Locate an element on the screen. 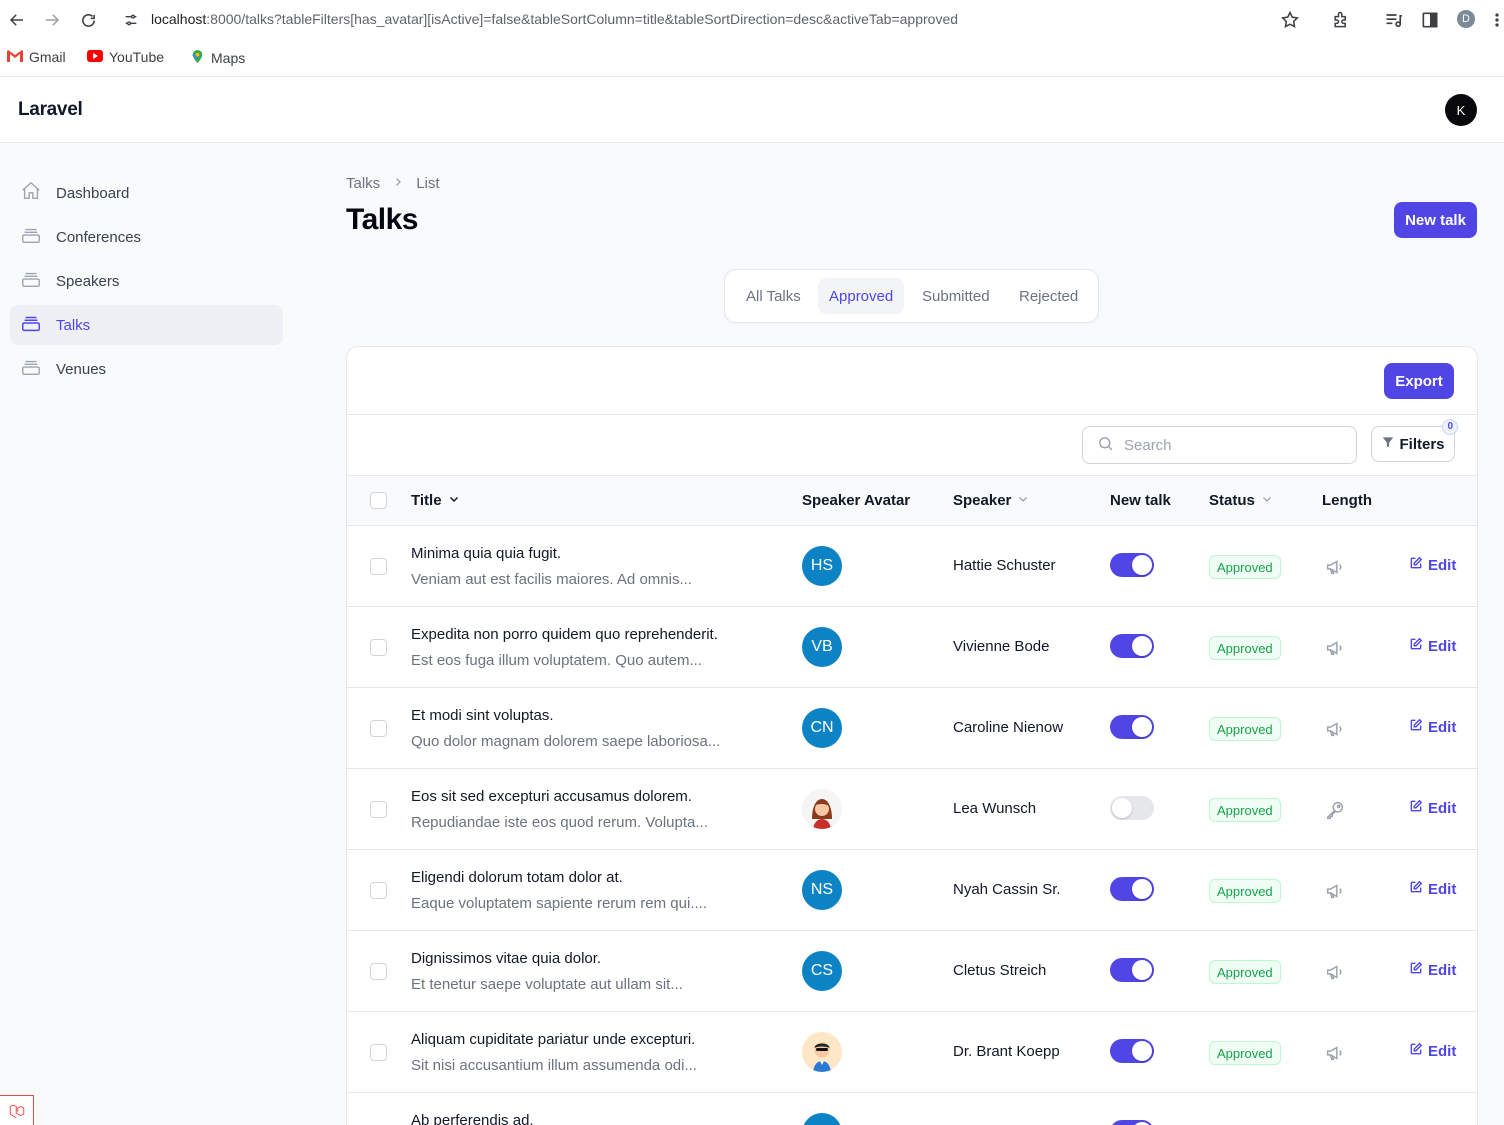  tab-rejected: Rejected is located at coordinates (1048, 296).